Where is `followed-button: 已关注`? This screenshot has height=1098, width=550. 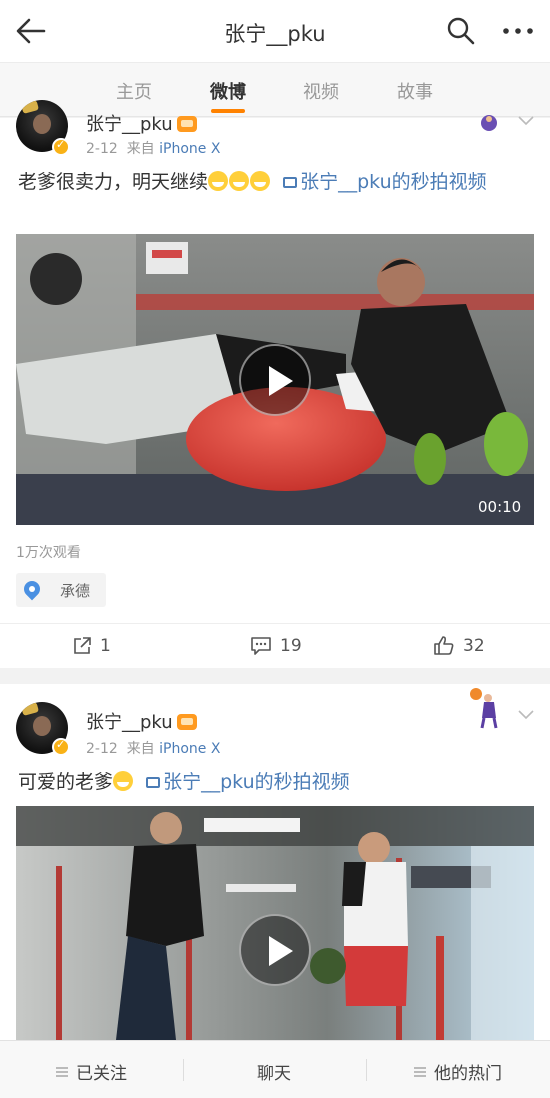 followed-button: 已关注 is located at coordinates (91, 1071).